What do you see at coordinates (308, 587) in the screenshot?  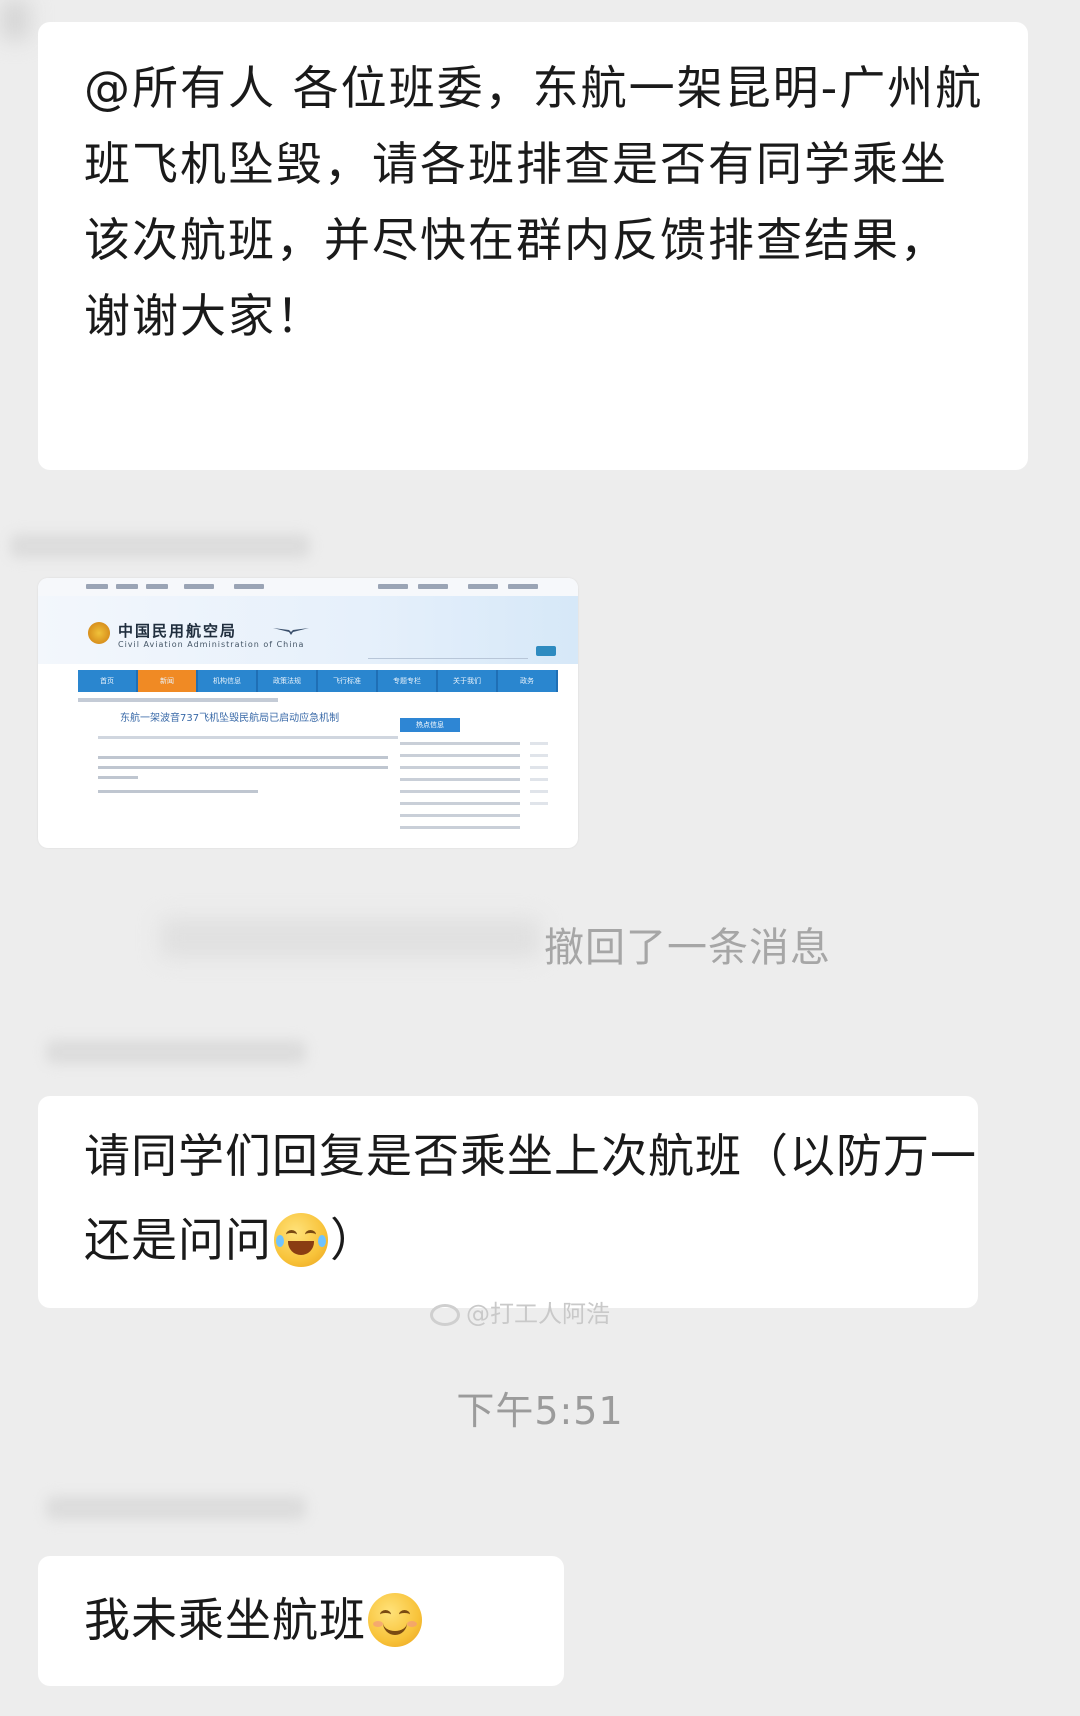 I see `site-topbar` at bounding box center [308, 587].